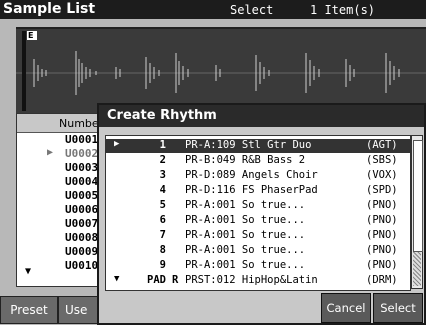  I want to click on rhythm-row: 5 PR-A:001 So true... (PNO), so click(258, 206).